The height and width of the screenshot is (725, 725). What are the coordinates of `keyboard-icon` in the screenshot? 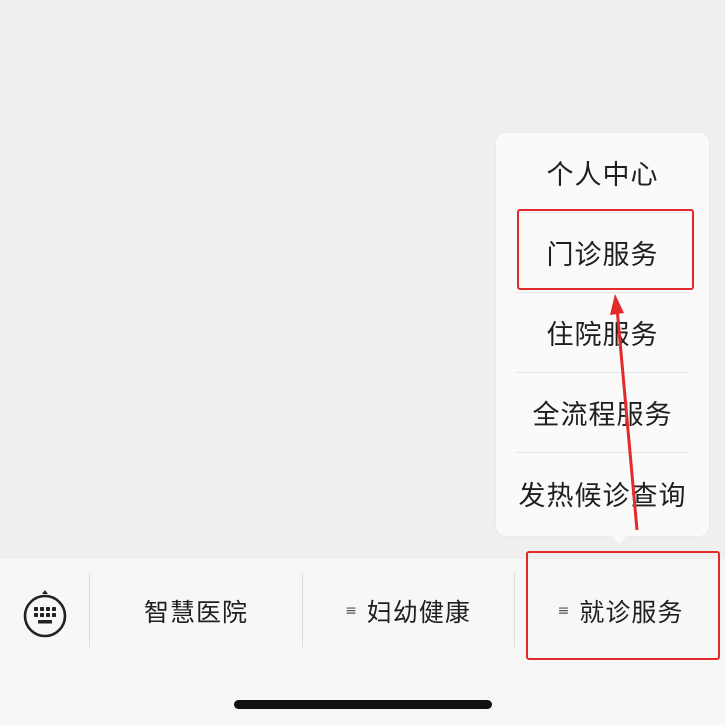 It's located at (45, 614).